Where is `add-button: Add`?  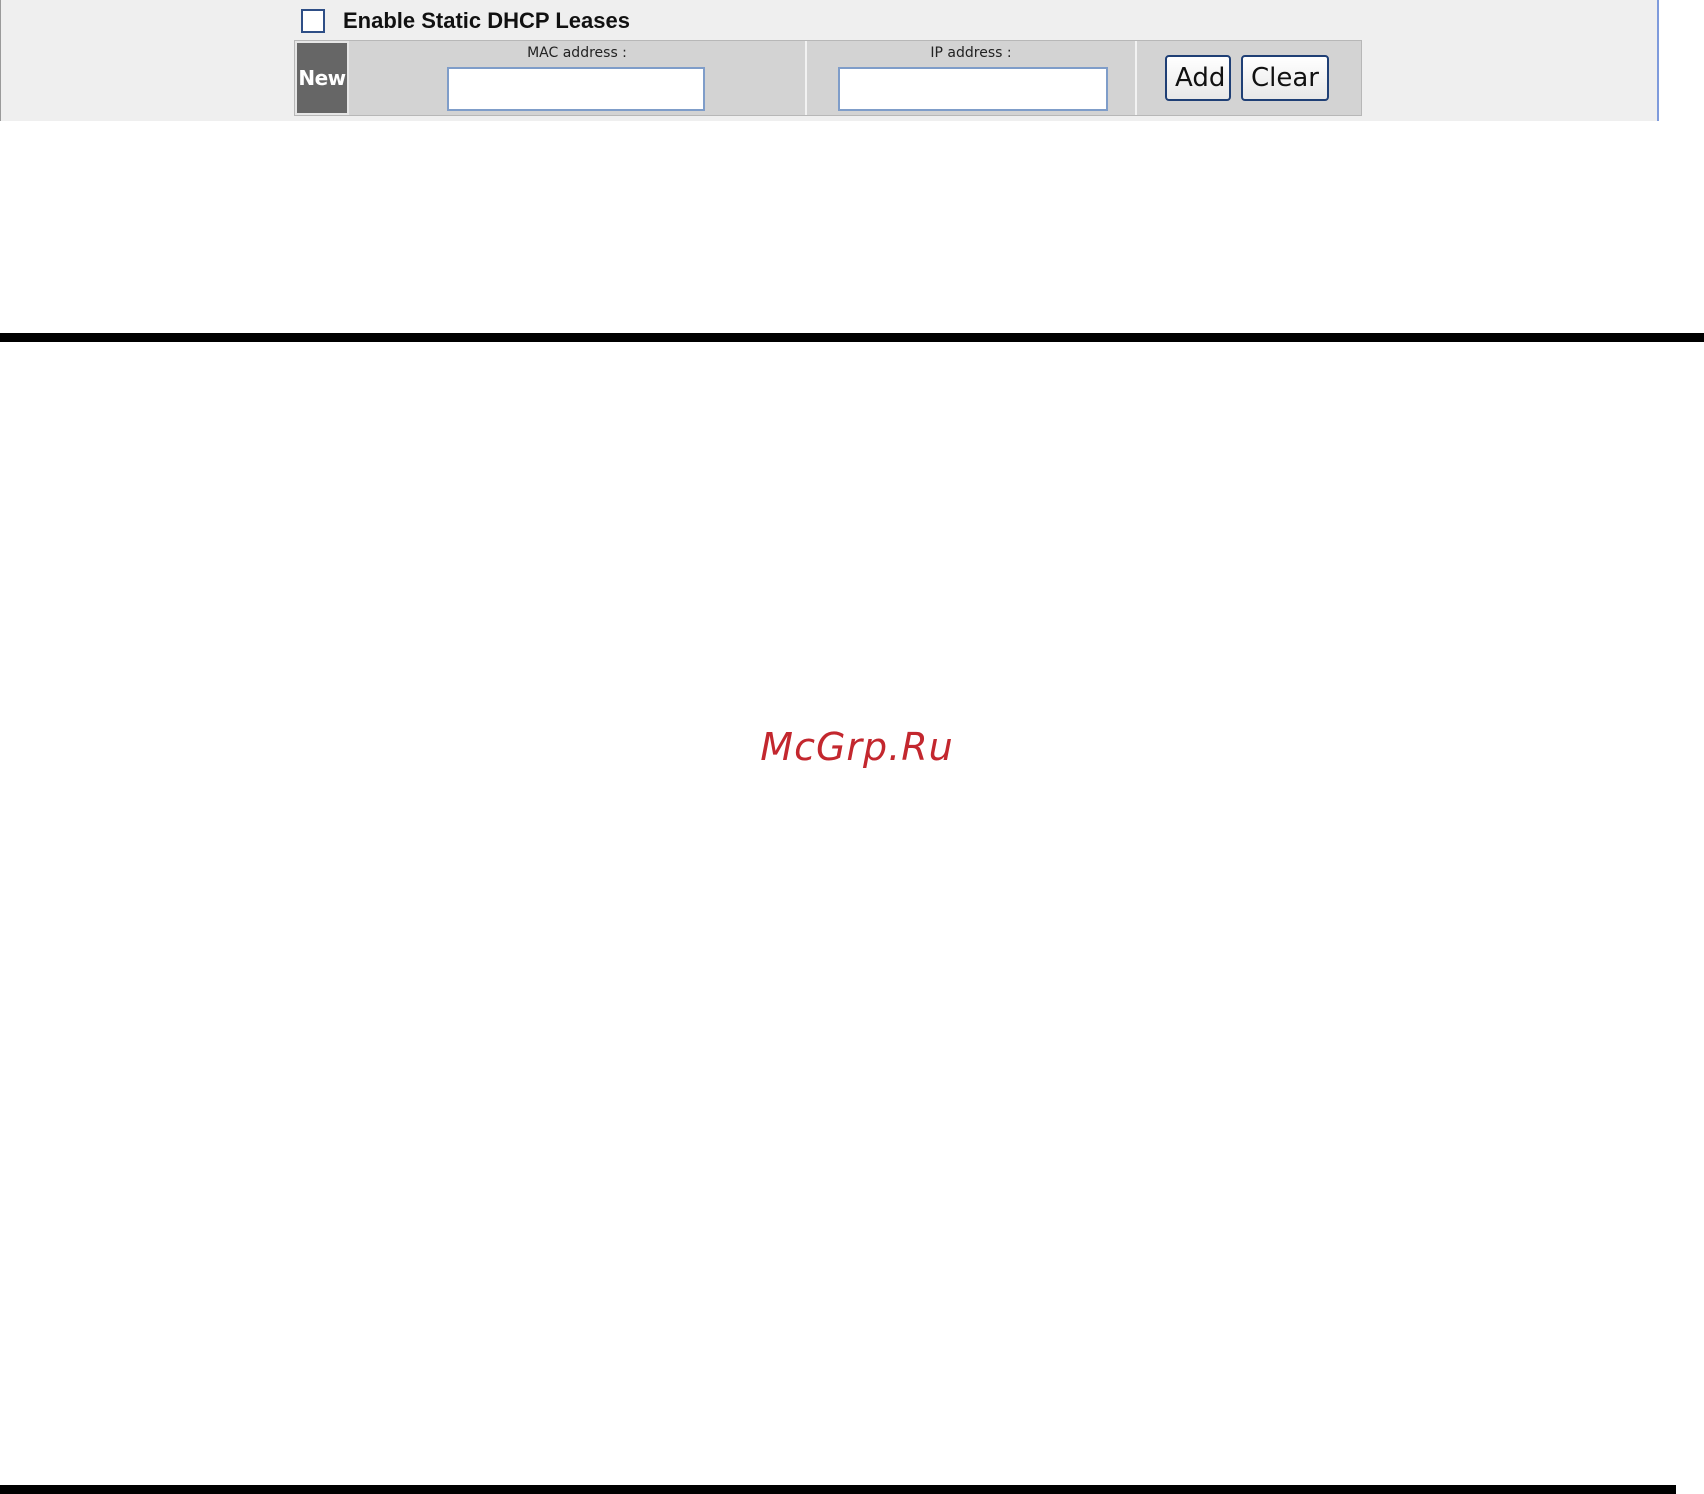 add-button: Add is located at coordinates (1198, 78).